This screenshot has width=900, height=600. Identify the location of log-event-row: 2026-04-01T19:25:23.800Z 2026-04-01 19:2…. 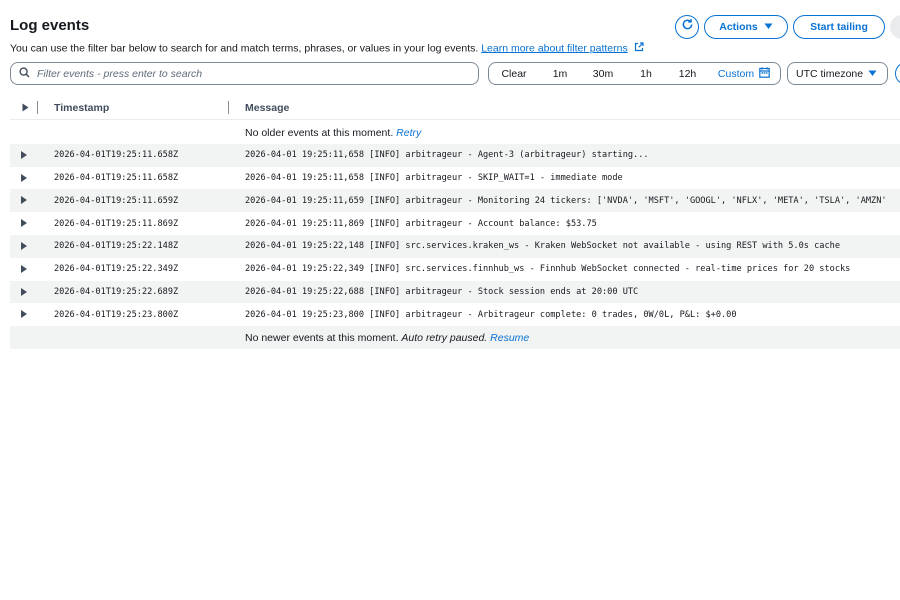
(455, 314).